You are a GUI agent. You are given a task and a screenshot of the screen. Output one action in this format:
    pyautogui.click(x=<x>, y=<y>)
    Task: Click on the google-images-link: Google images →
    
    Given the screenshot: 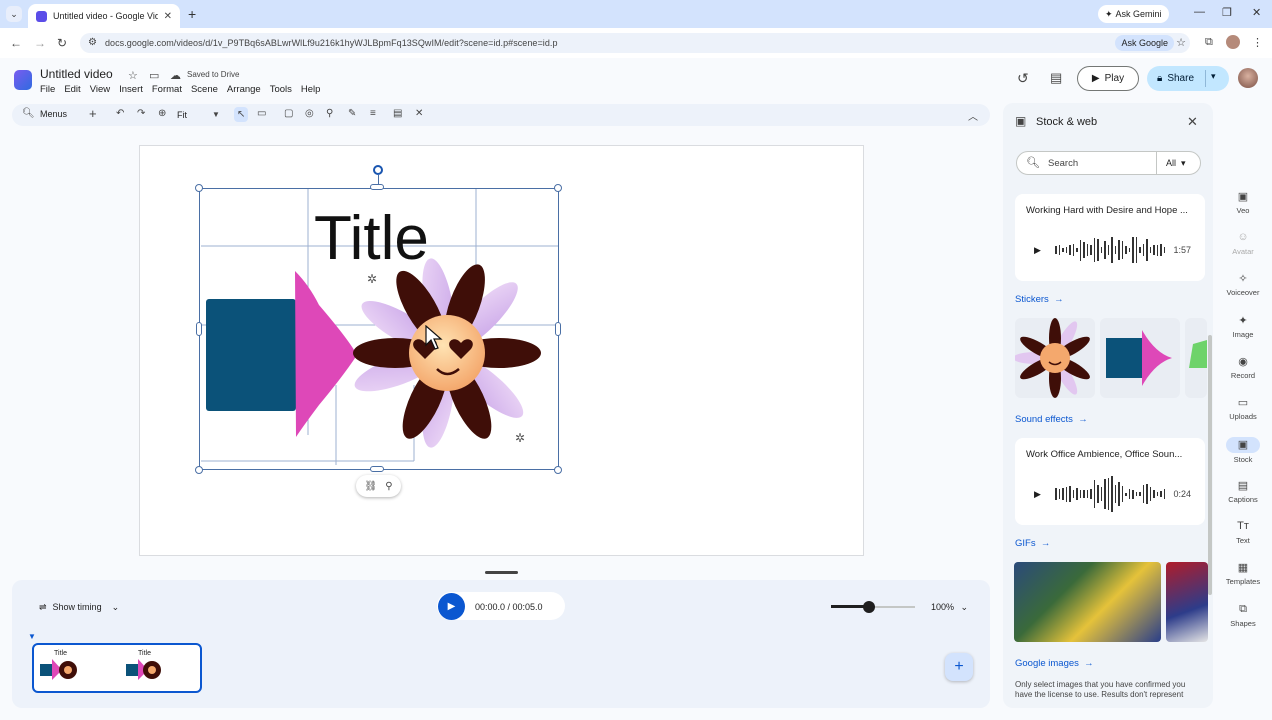 What is the action you would take?
    pyautogui.click(x=1054, y=663)
    